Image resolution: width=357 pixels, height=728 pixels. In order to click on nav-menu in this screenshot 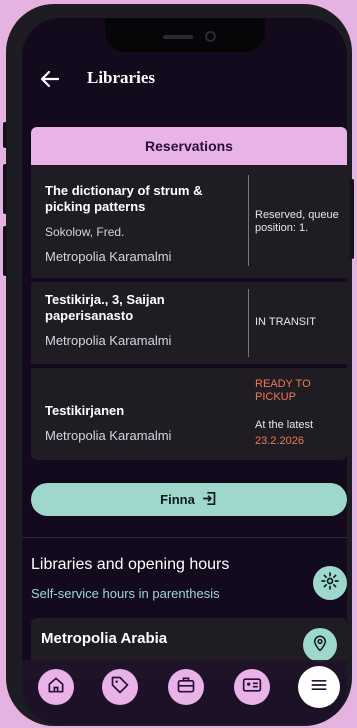, I will do `click(319, 687)`.